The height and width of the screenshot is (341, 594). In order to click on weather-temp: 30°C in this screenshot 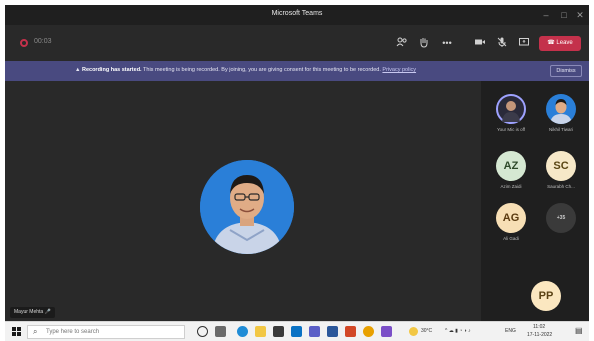, I will do `click(427, 331)`.